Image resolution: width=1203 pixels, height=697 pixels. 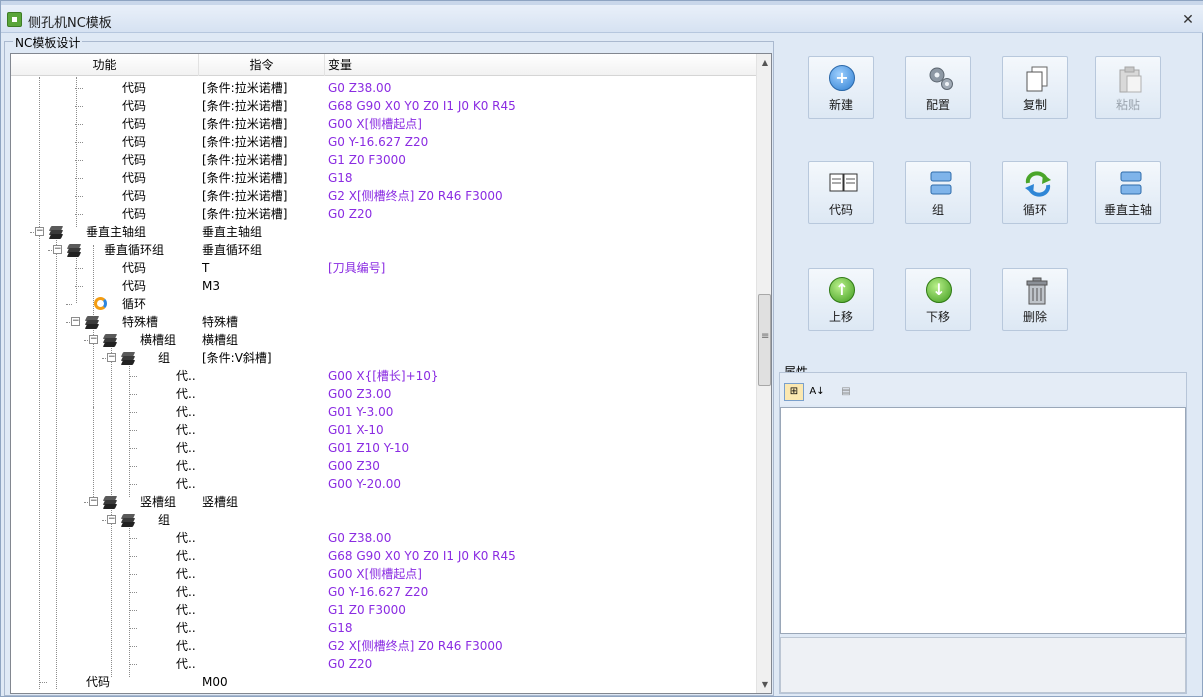 I want to click on copy-button: 复制, so click(x=1035, y=87).